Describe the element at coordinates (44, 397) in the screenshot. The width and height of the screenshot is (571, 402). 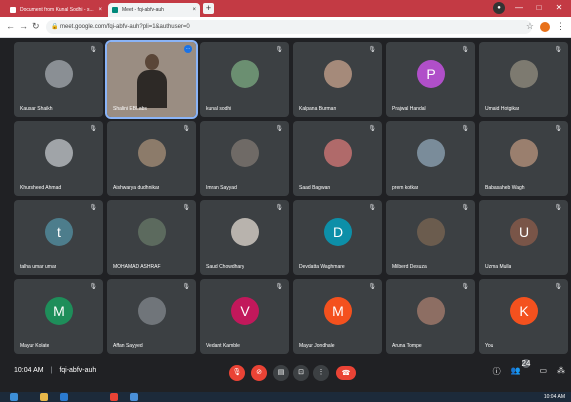
I see `file-explorer-icon` at that location.